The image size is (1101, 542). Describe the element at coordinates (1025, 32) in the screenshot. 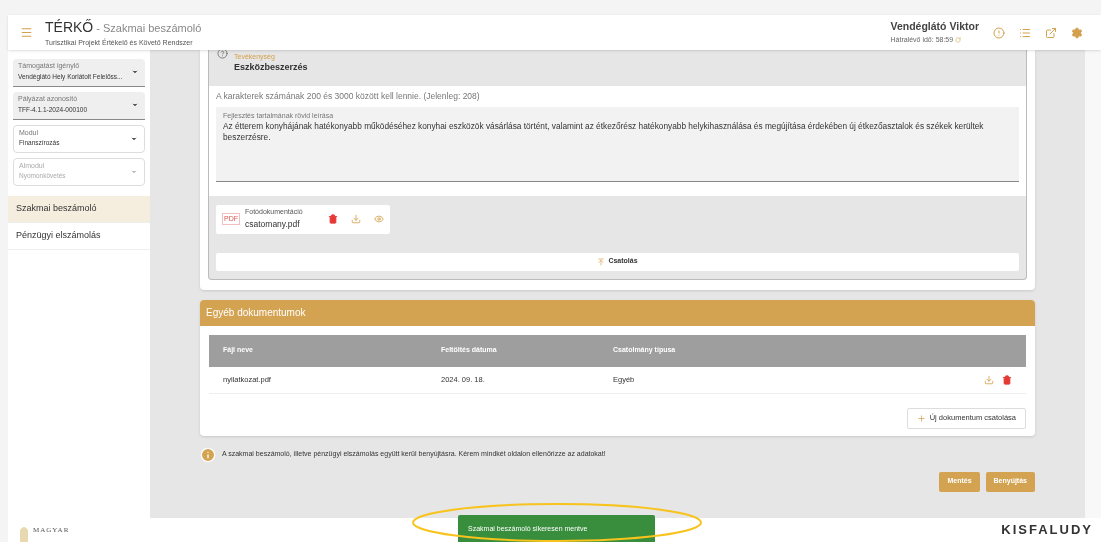

I see `list-icon` at that location.